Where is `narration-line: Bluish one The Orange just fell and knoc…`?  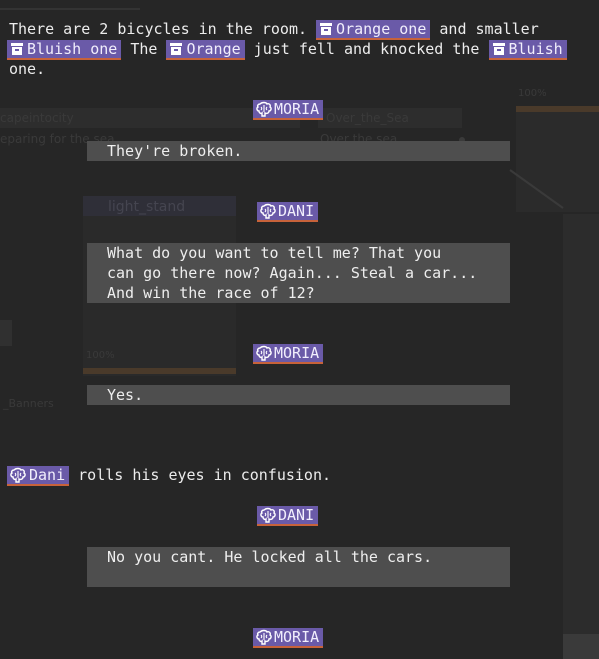 narration-line: Bluish one The Orange just fell and knoc… is located at coordinates (287, 49).